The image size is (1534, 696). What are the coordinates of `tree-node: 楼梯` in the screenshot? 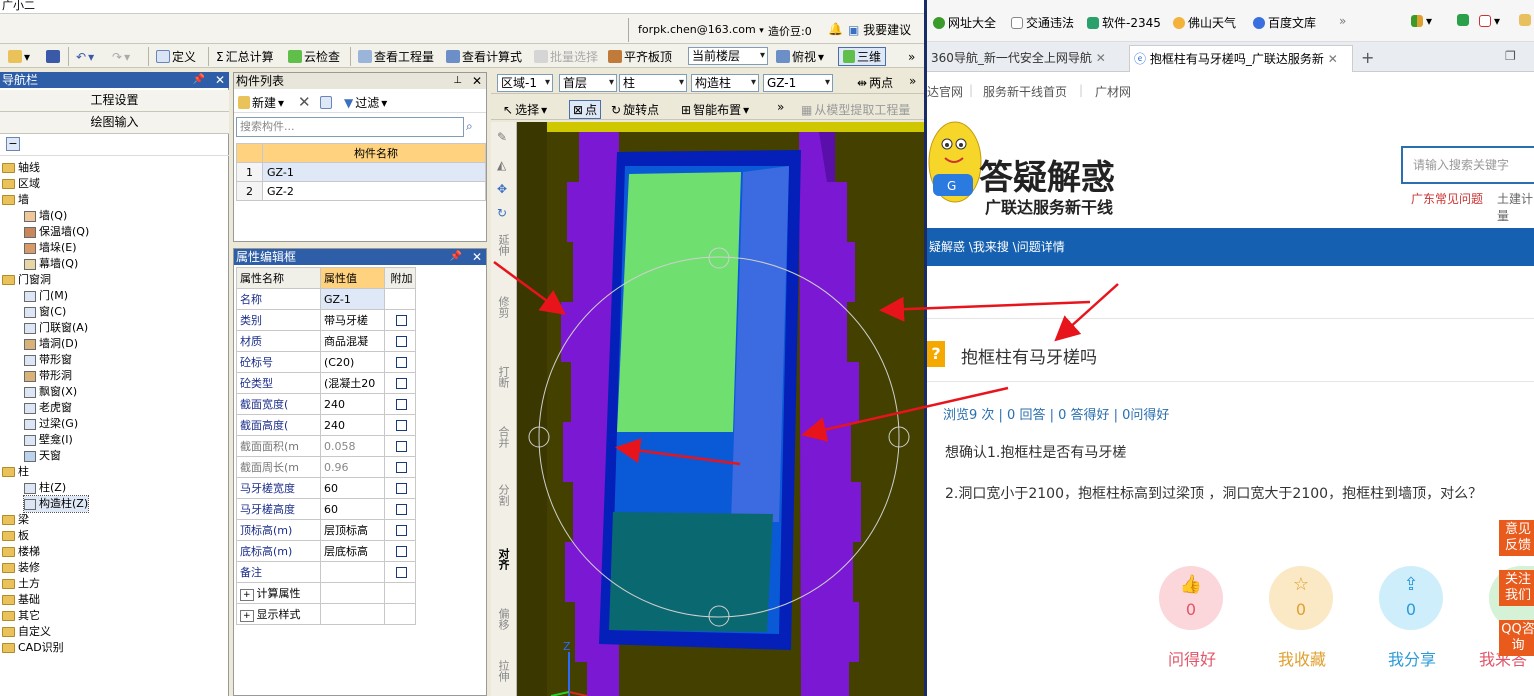 It's located at (21, 552).